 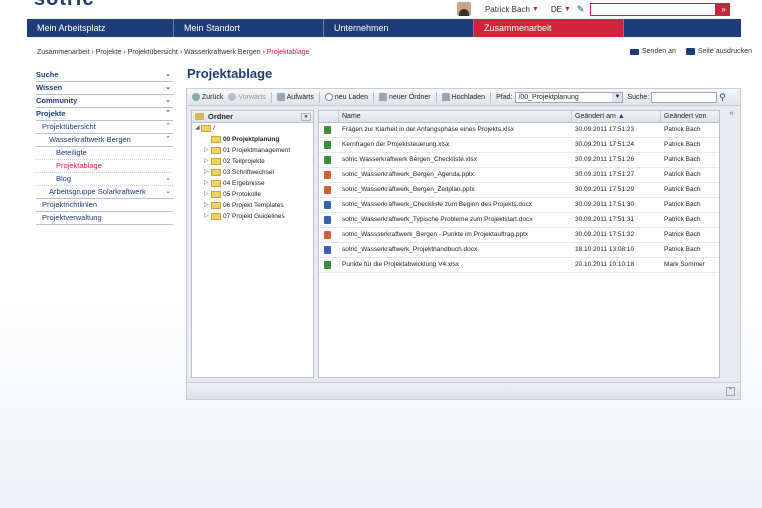 I want to click on tree-node-root: ◢ /, so click(x=252, y=128).